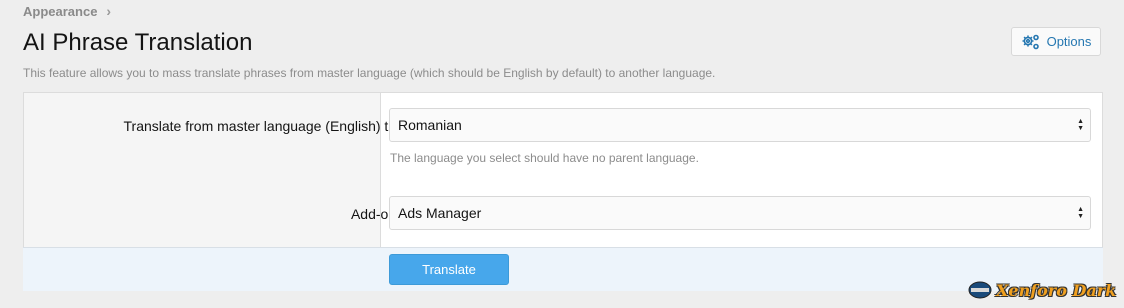 This screenshot has width=1124, height=308. Describe the element at coordinates (449, 269) in the screenshot. I see `translate-button: Translate` at that location.